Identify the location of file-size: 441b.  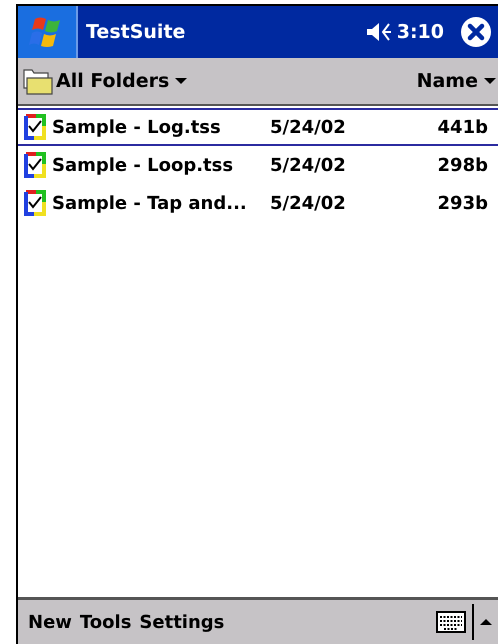
(462, 127).